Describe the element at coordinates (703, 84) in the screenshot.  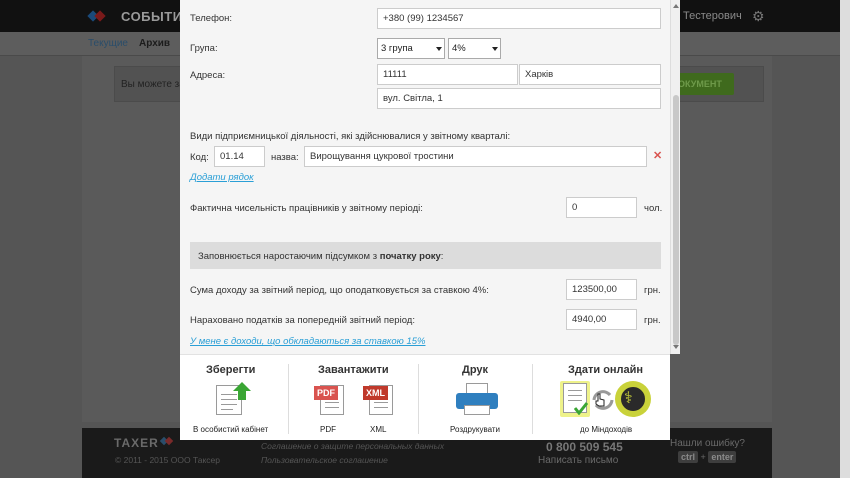
I see `create-document-button: ОКУМЕНТ` at that location.